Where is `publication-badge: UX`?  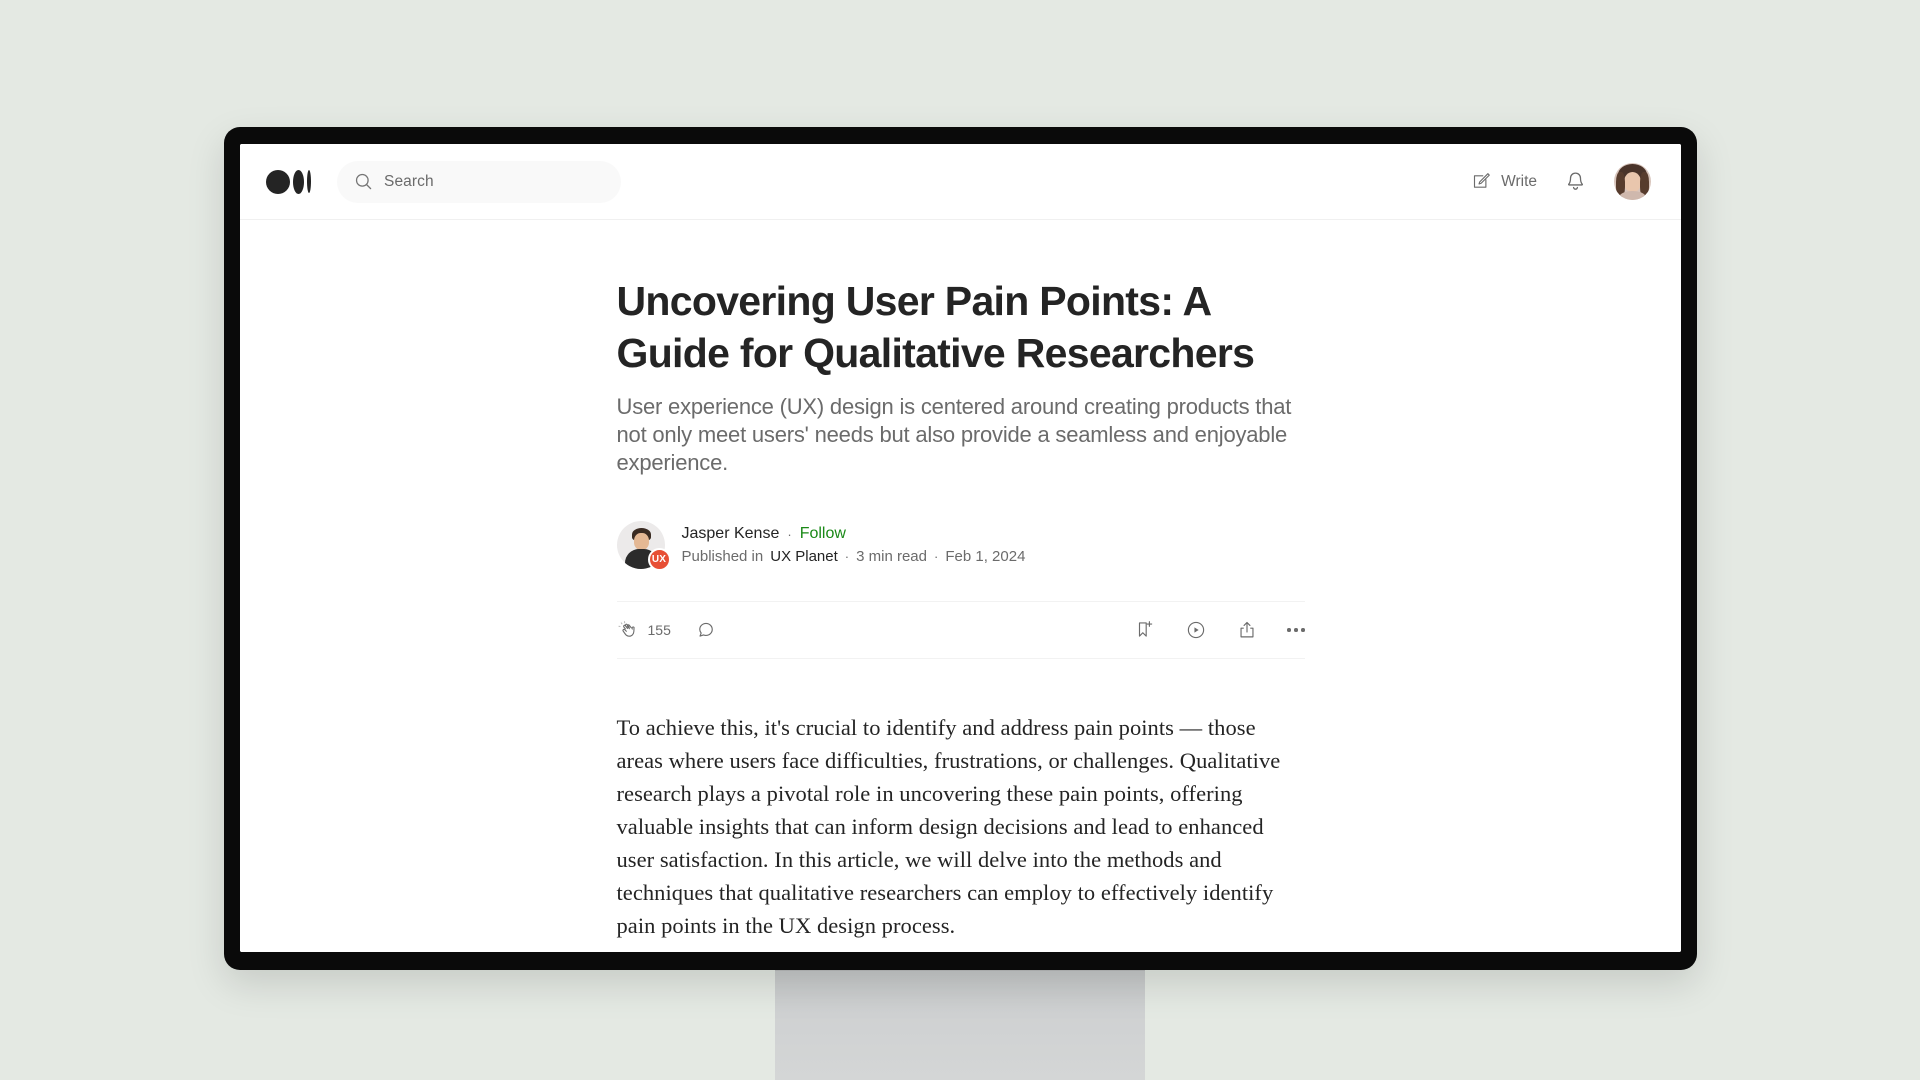
publication-badge: UX is located at coordinates (659, 559).